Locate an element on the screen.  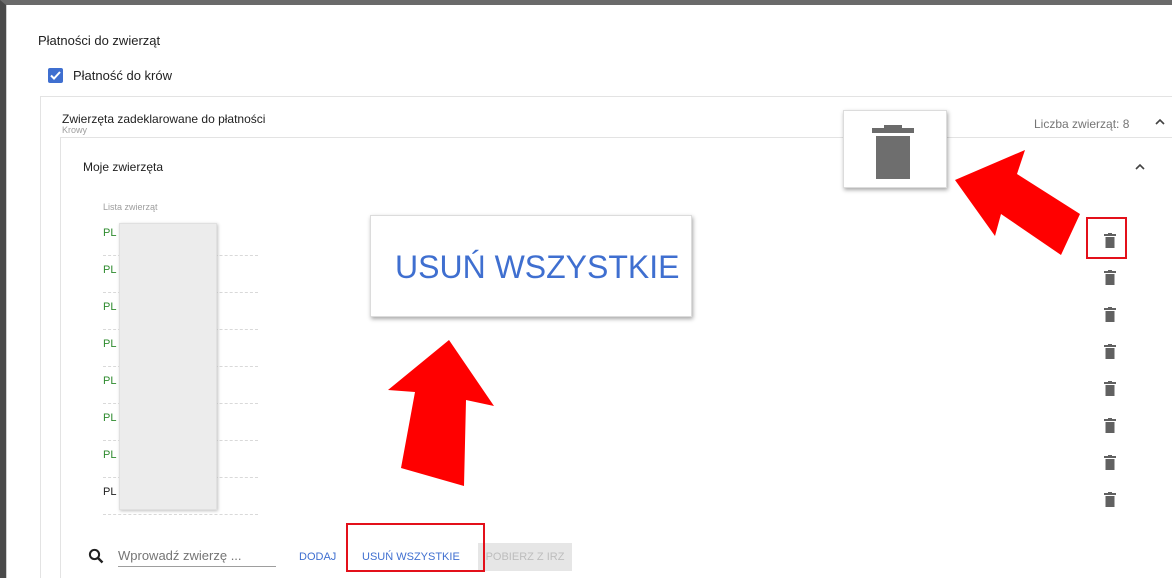
remove-all-zoom-callout: USUŃ WSZYSTKIE is located at coordinates (531, 266).